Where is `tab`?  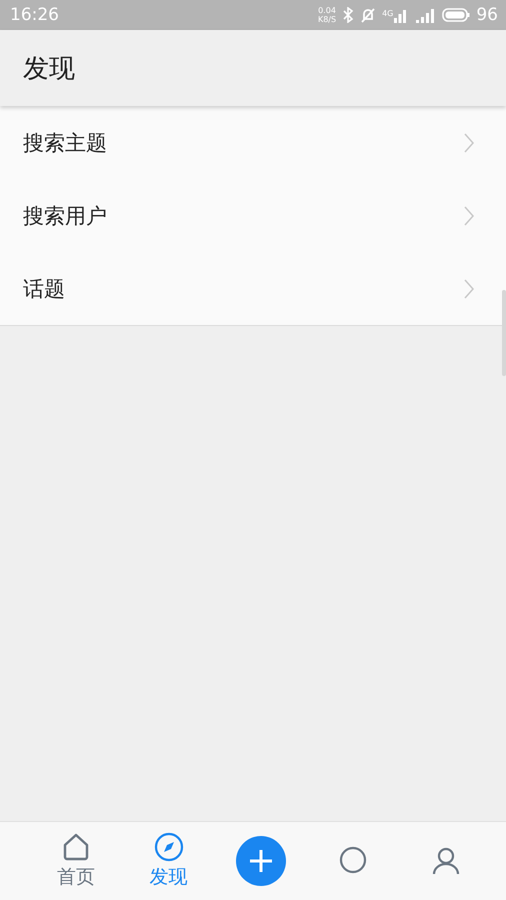 tab is located at coordinates (445, 861).